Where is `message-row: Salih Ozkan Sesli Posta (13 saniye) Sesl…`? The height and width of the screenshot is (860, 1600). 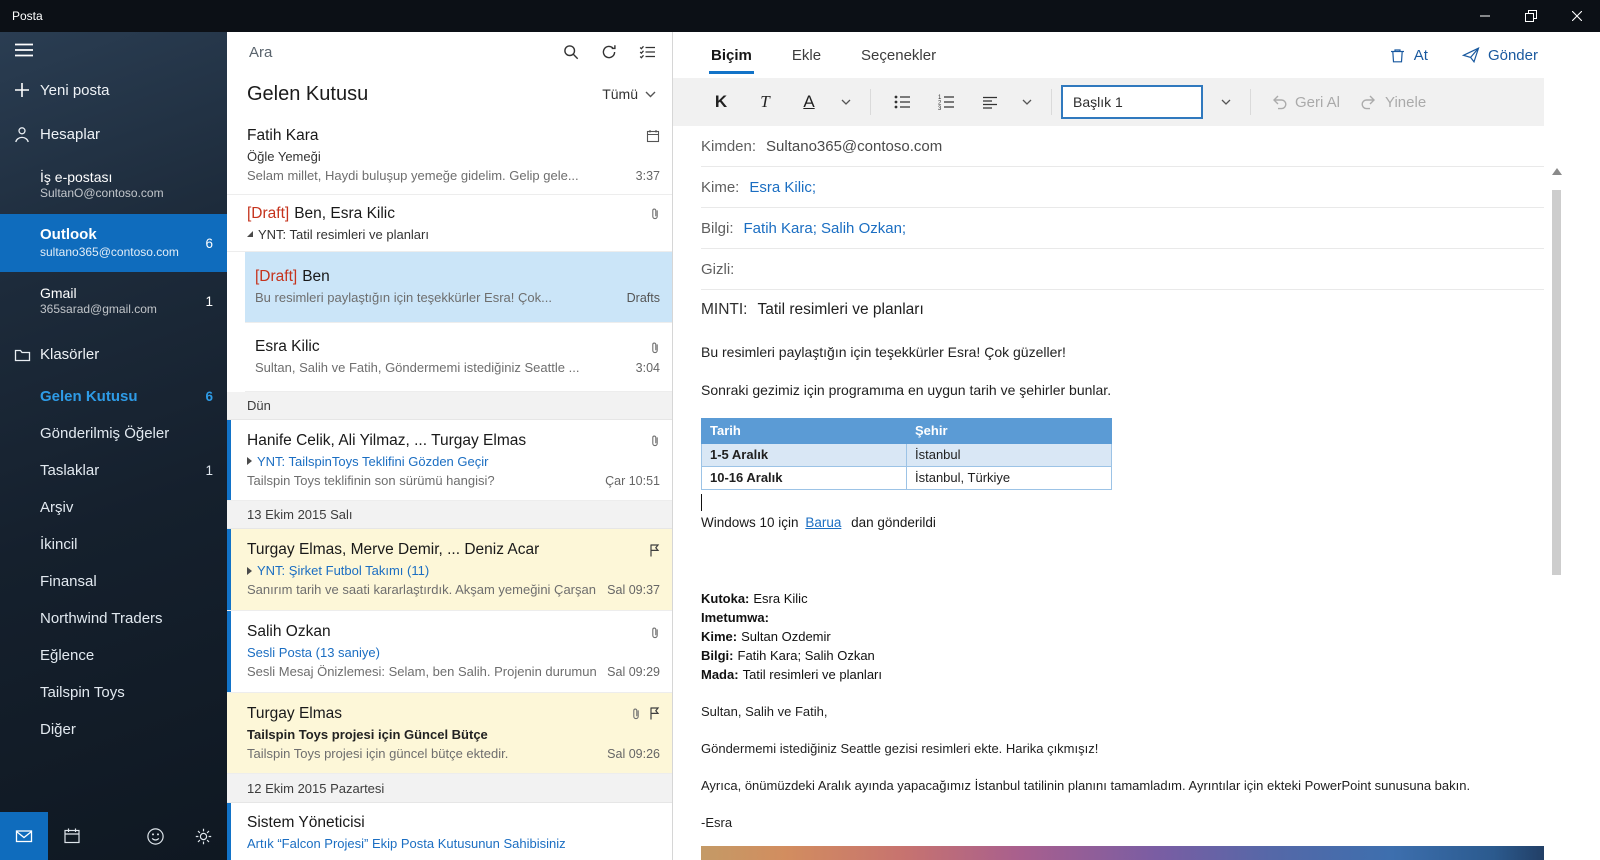 message-row: Salih Ozkan Sesli Posta (13 saniye) Sesl… is located at coordinates (449, 652).